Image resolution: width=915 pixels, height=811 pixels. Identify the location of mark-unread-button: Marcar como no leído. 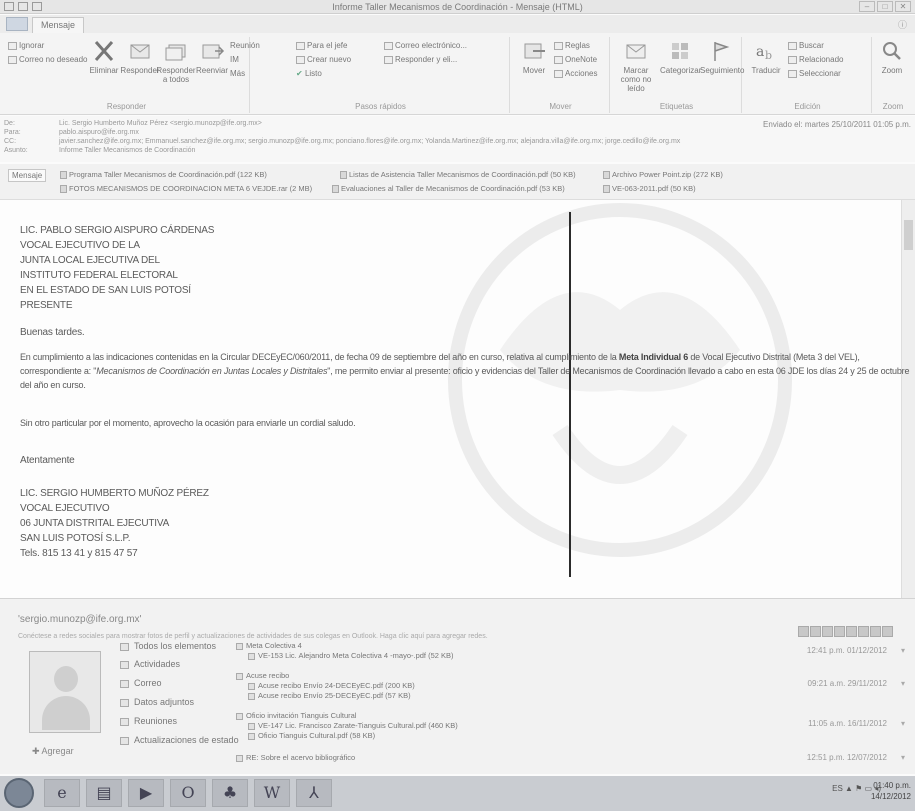
(636, 66).